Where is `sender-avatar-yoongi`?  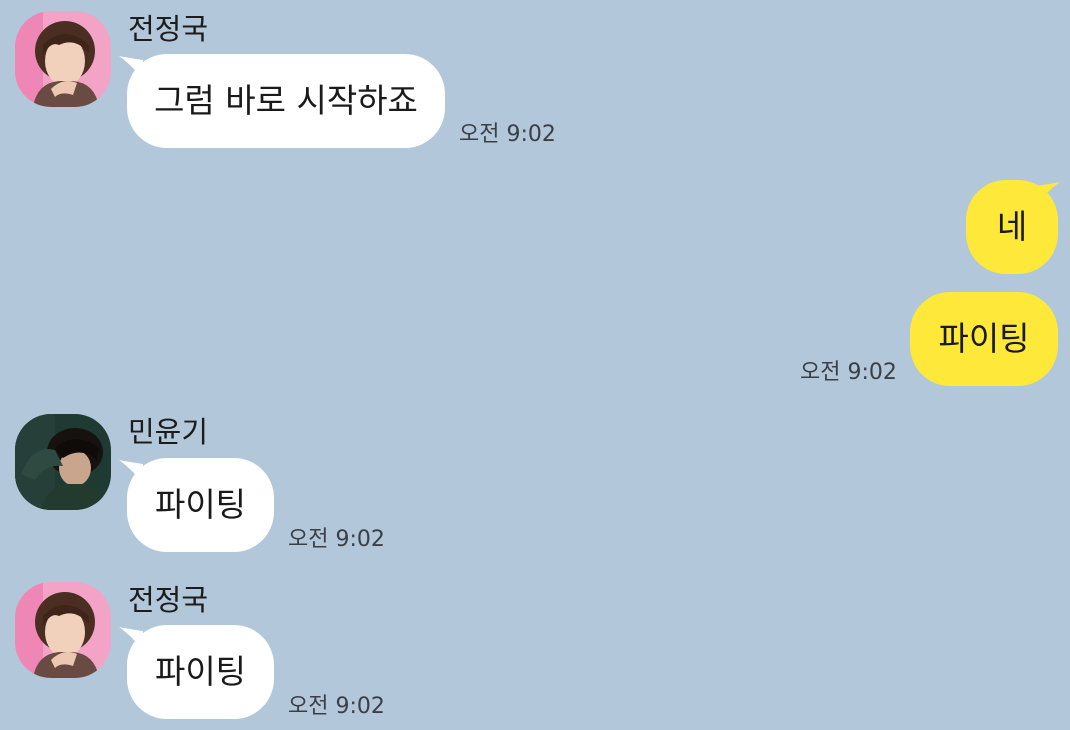 sender-avatar-yoongi is located at coordinates (63, 462).